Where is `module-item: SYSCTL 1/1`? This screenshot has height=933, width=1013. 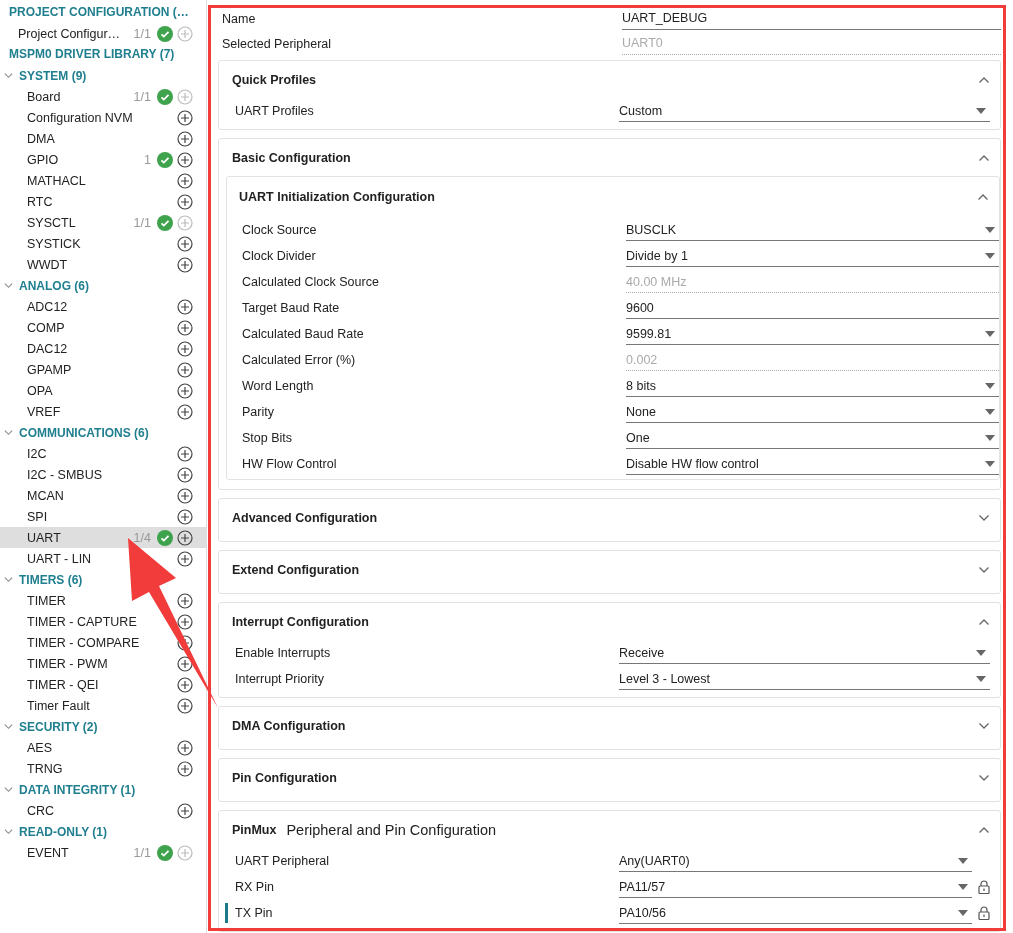 module-item: SYSCTL 1/1 is located at coordinates (103, 222).